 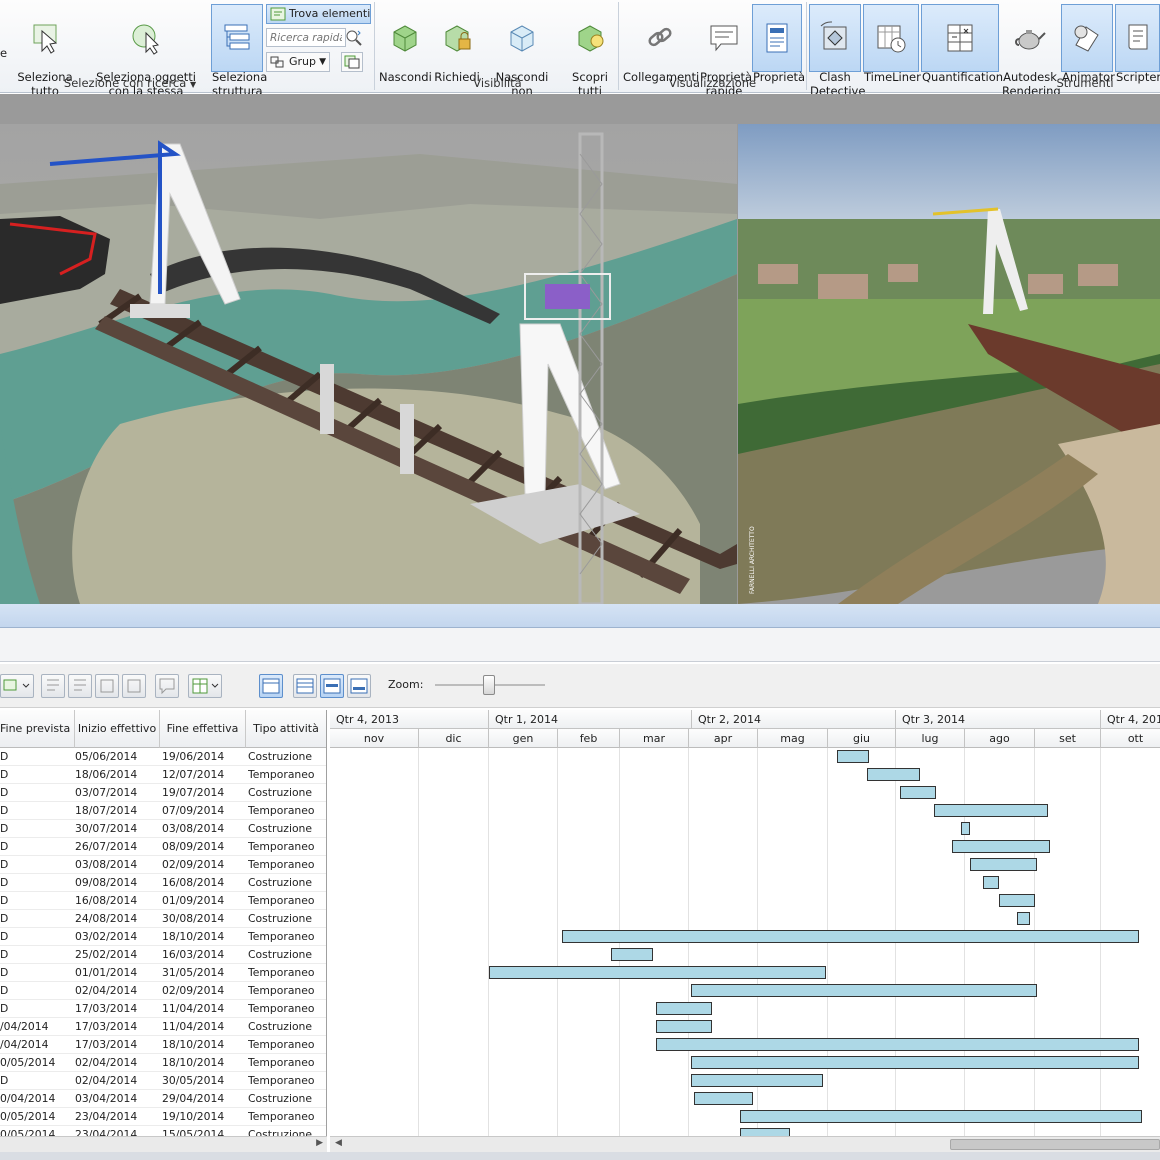 I want to click on select-all-button: Seleziona tutto, so click(x=45, y=51).